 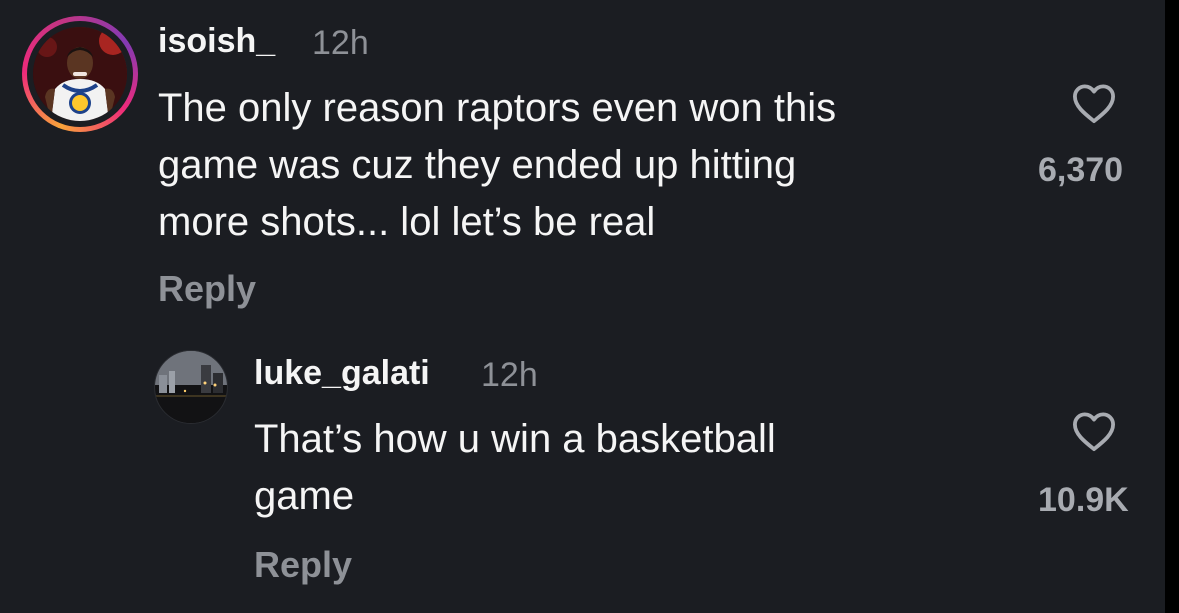 I want to click on comment-text: That’s how u win a basketball game, so click(x=634, y=468).